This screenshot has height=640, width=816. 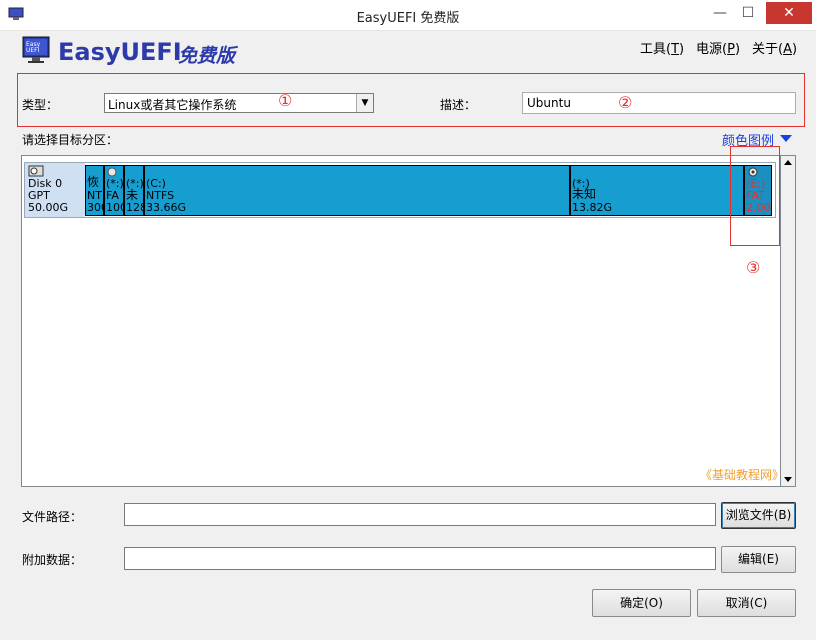 What do you see at coordinates (112, 195) in the screenshot?
I see `partition-fs: FA` at bounding box center [112, 195].